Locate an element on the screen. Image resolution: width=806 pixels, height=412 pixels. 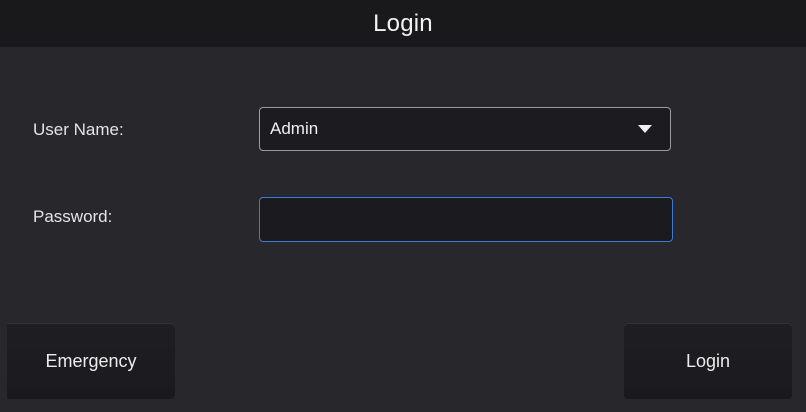
username-select-value: Admin is located at coordinates (294, 128).